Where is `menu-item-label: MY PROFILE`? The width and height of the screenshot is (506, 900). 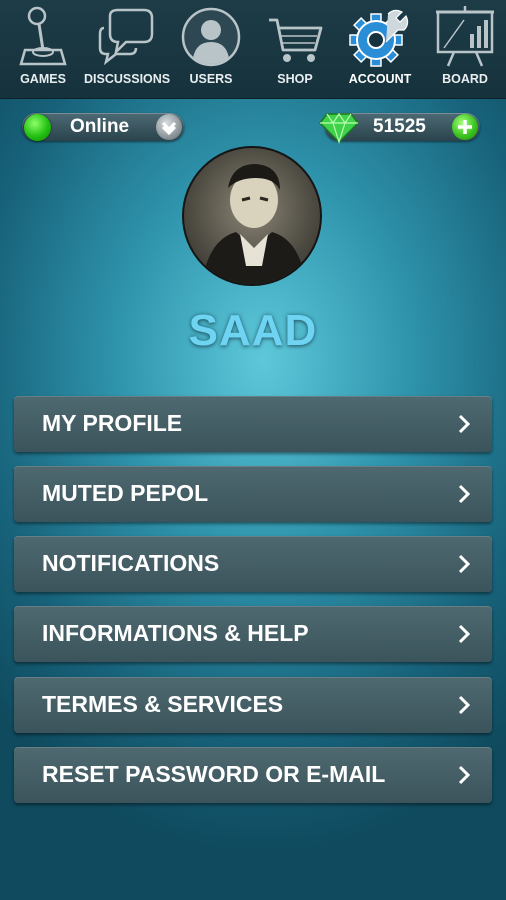
menu-item-label: MY PROFILE is located at coordinates (112, 423).